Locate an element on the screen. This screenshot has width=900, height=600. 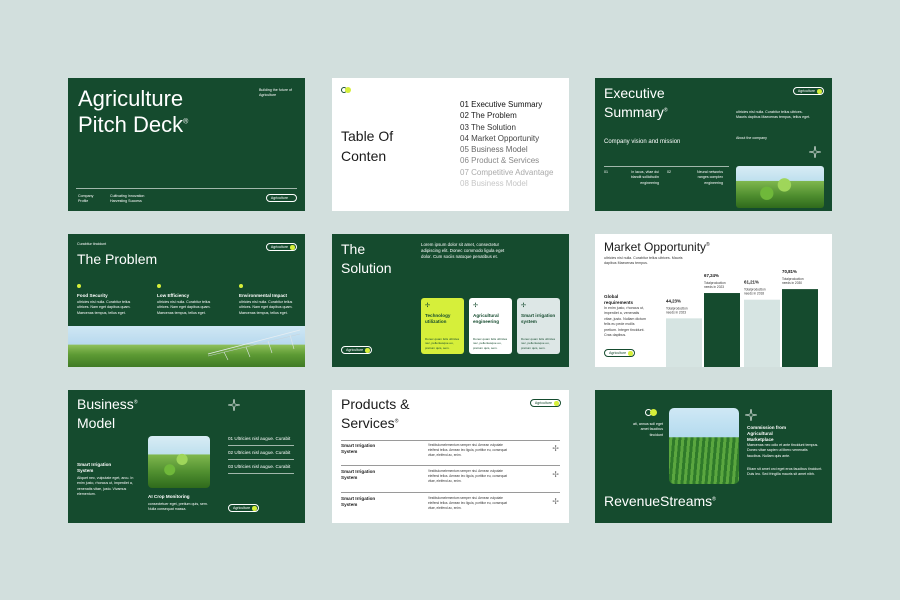
business-title-line2: Model is located at coordinates (96, 423).